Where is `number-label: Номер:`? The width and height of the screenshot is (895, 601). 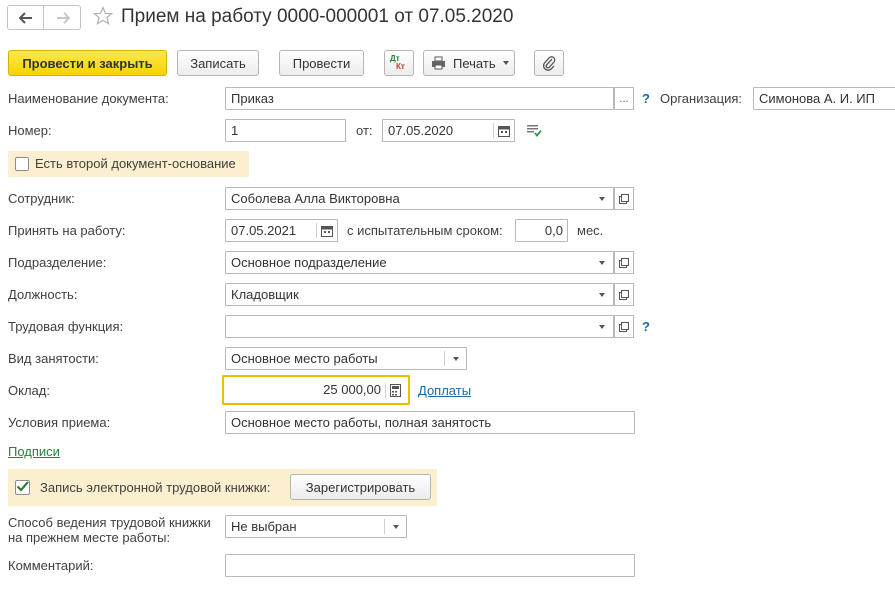 number-label: Номер: is located at coordinates (30, 130).